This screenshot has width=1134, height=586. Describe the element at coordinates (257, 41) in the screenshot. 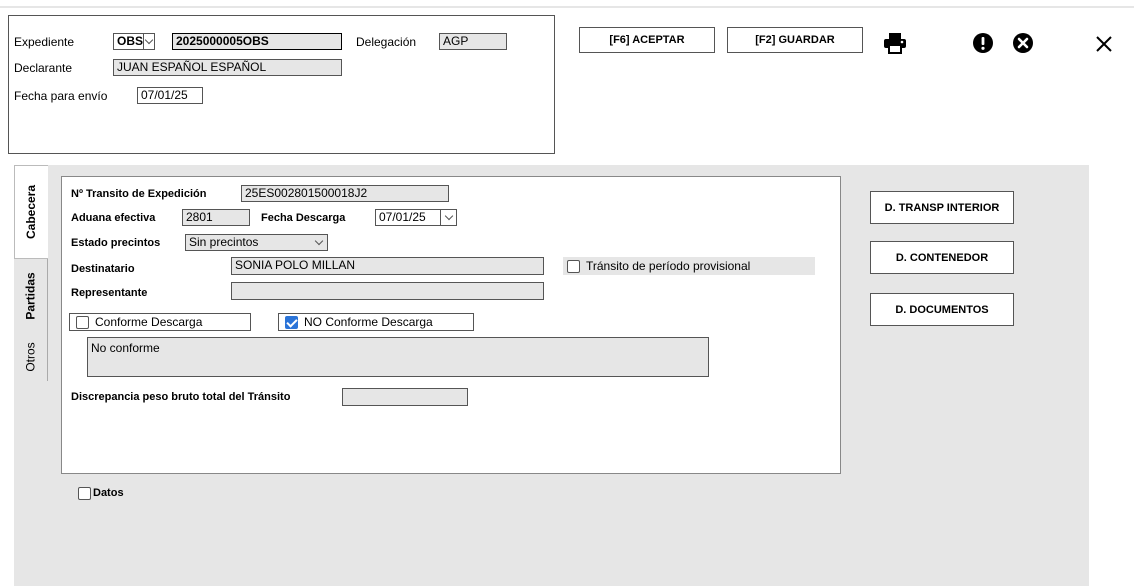

I see `expediente-number-field: 2025000005OBS` at that location.